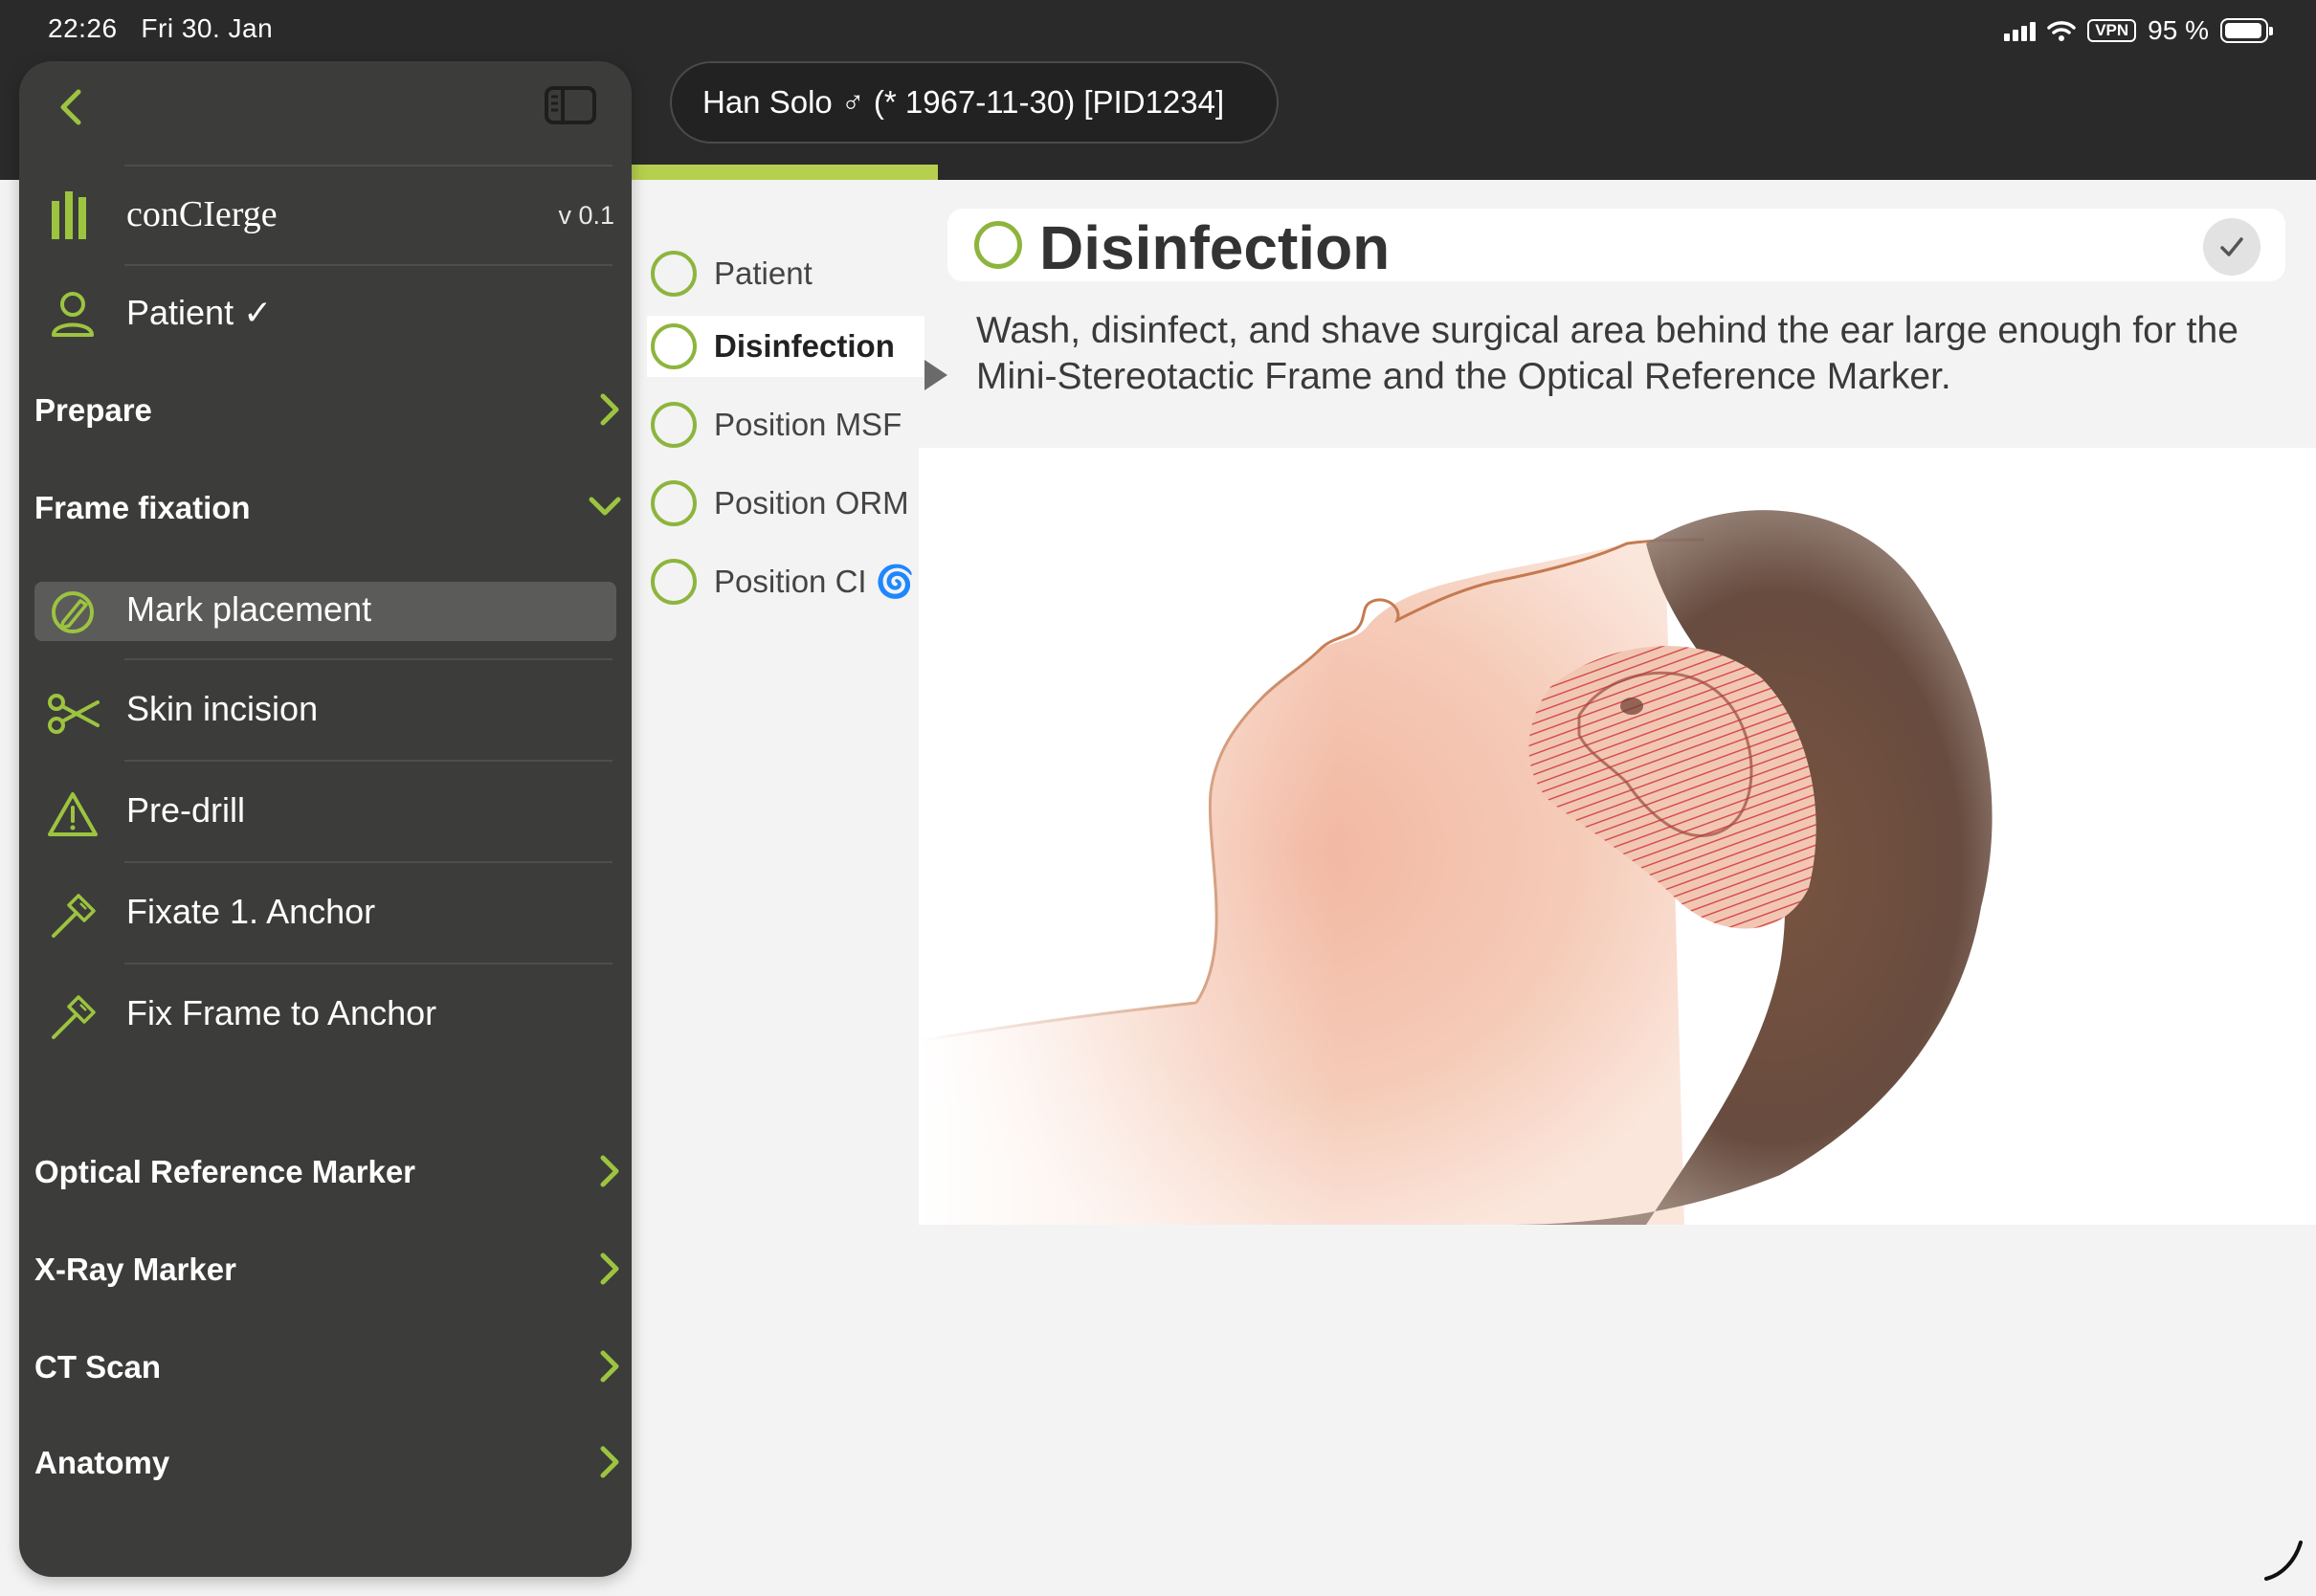 This screenshot has width=2316, height=1596. What do you see at coordinates (586, 216) in the screenshot?
I see `app-version: v 0.1` at bounding box center [586, 216].